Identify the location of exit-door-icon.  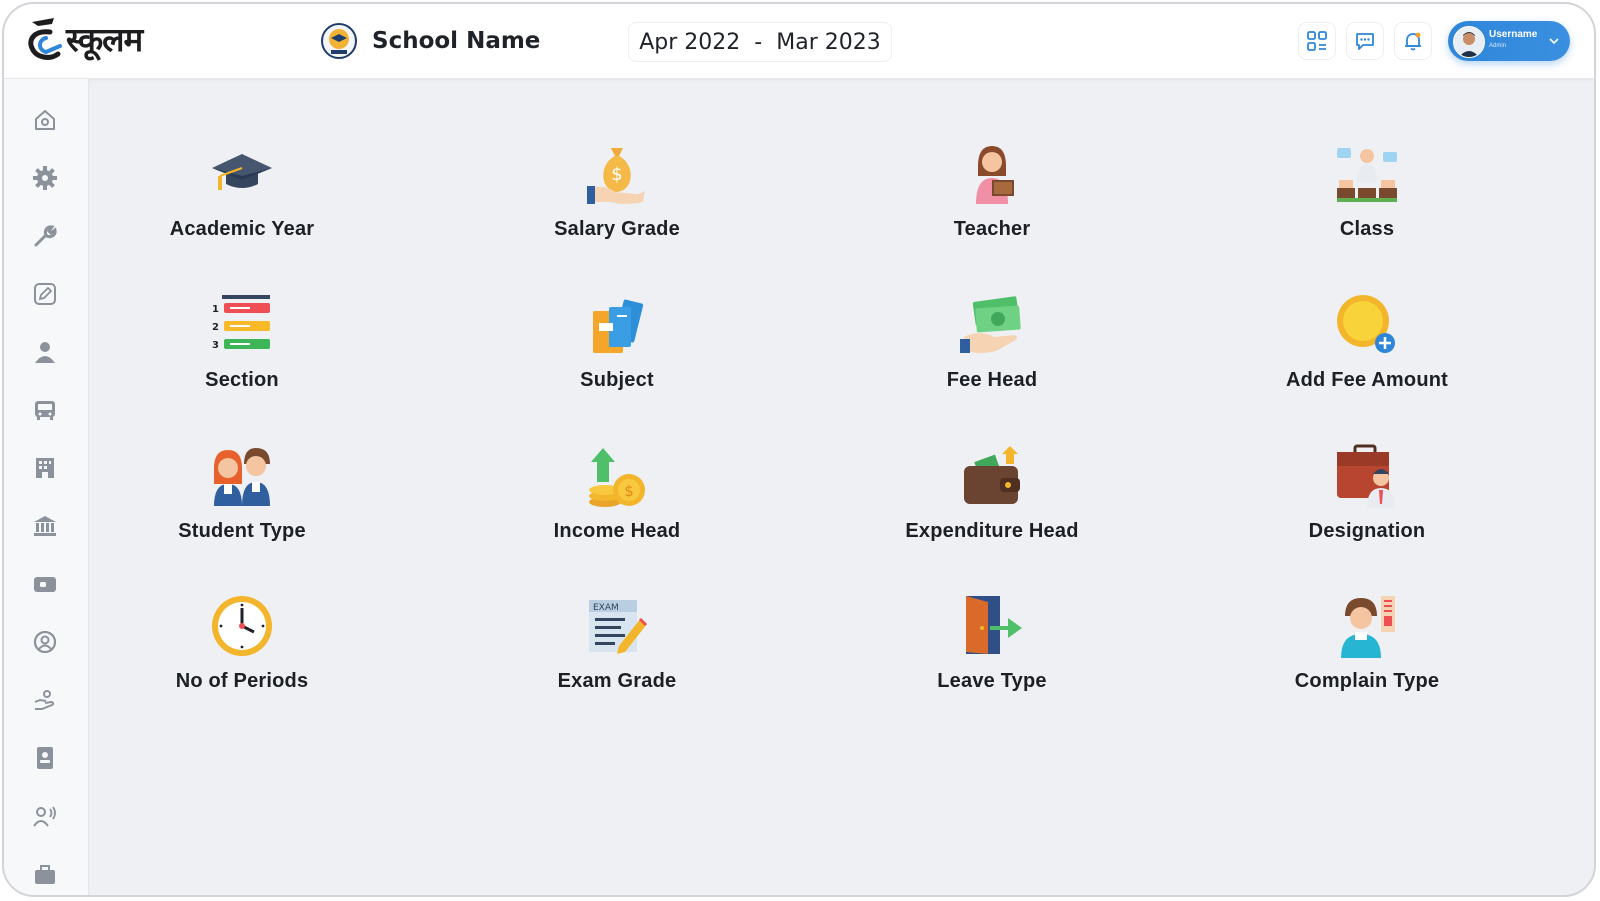
(994, 625).